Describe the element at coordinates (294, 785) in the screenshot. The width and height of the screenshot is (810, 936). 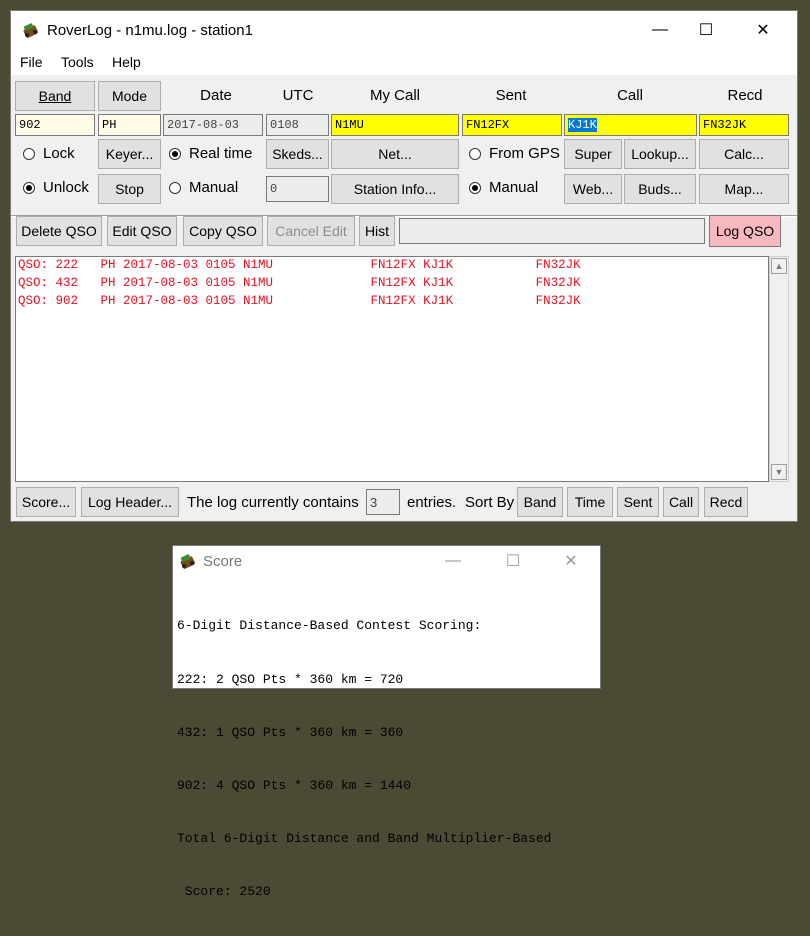
I see `score-line: 902: 4 QSO Pts * 360 km = 1440` at that location.